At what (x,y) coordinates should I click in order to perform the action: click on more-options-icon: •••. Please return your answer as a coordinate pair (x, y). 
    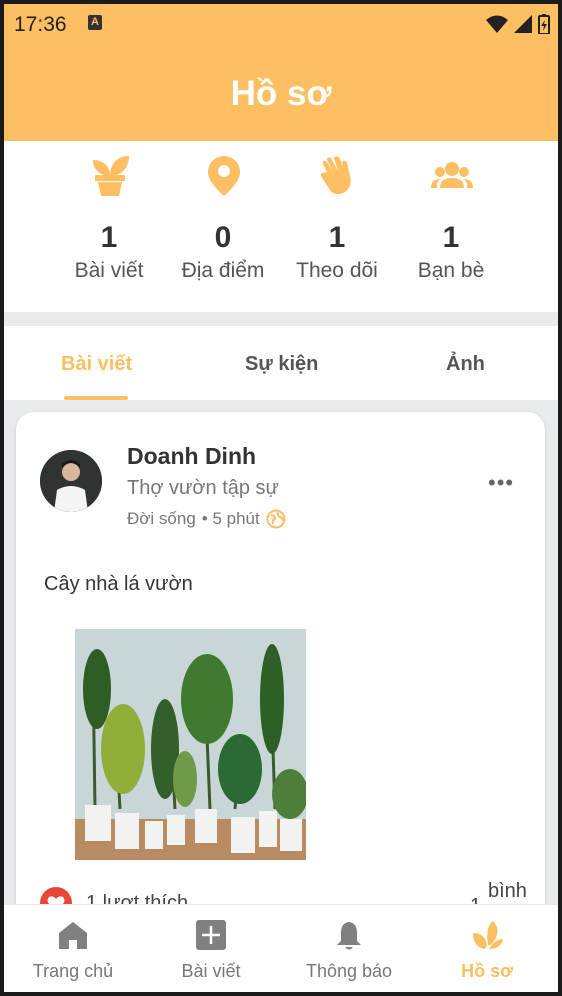
    Looking at the image, I should click on (501, 483).